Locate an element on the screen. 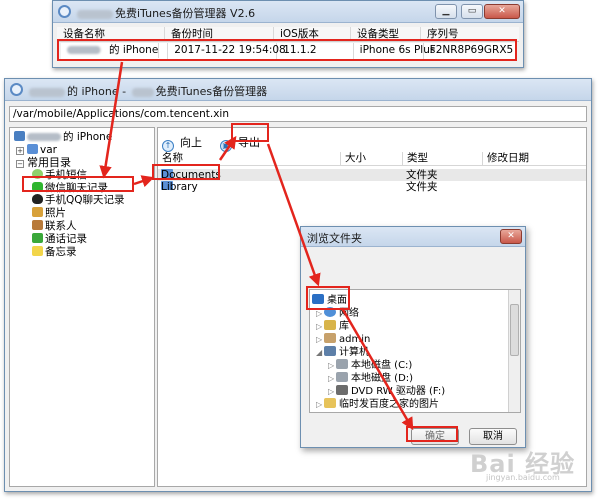 The image size is (600, 499). close-button: ✕ is located at coordinates (502, 11).